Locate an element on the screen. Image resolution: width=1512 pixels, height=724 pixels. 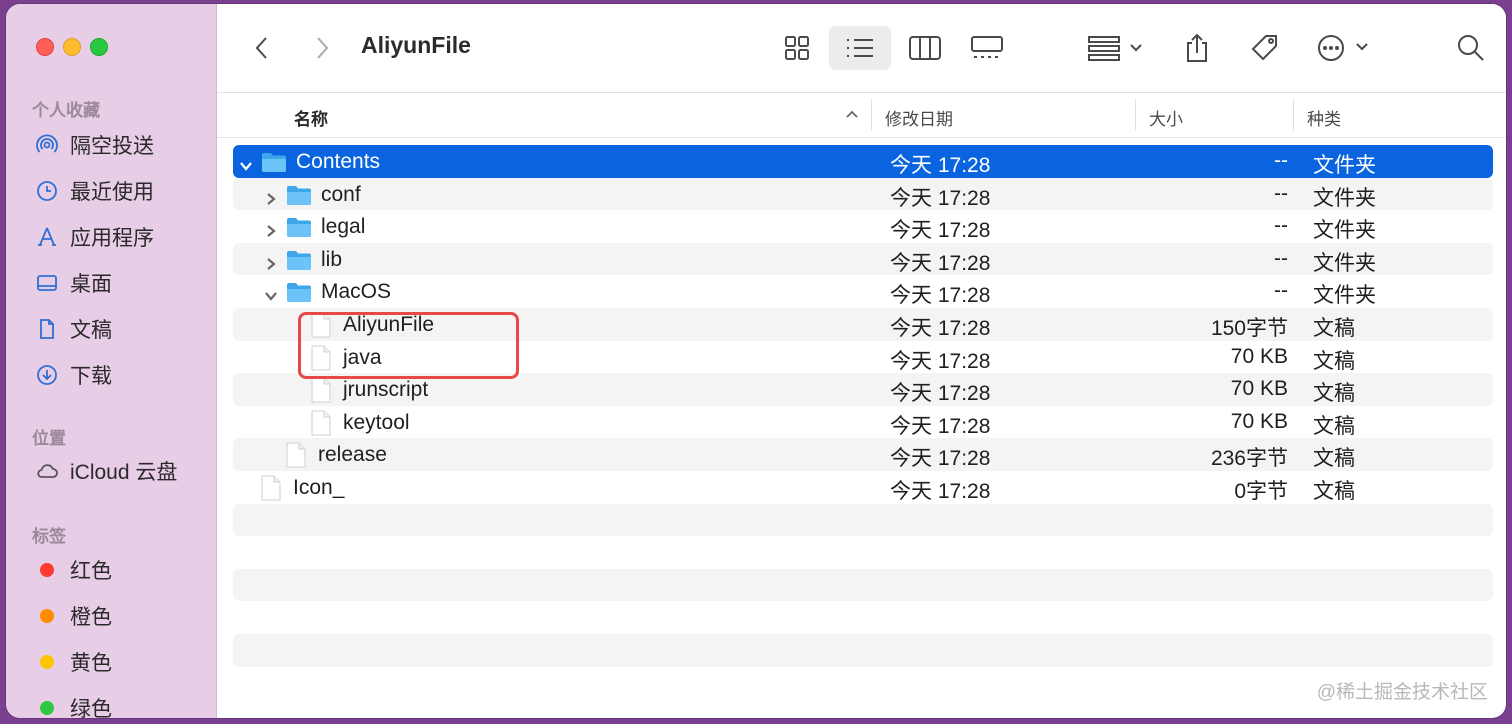
list-icon is located at coordinates (860, 48).